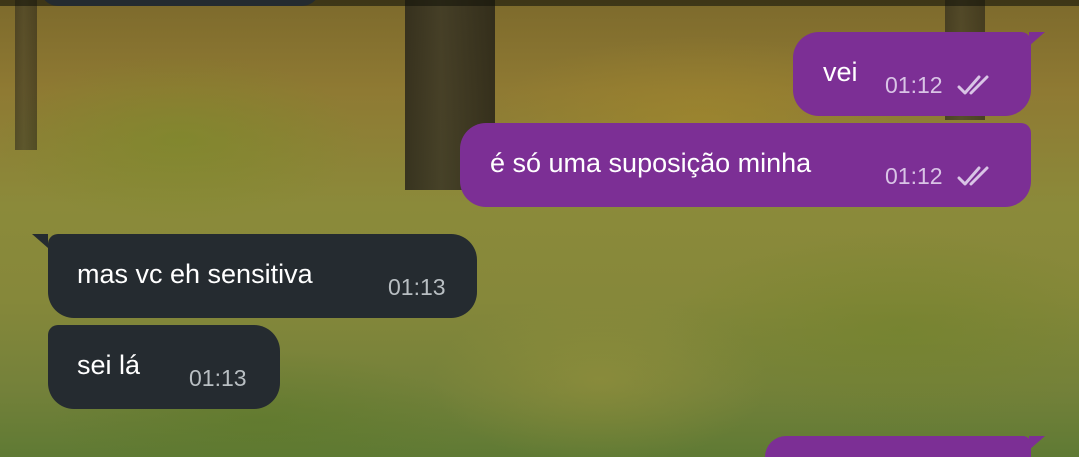 The width and height of the screenshot is (1079, 457). What do you see at coordinates (180, 3) in the screenshot?
I see `clipped-previous-message` at bounding box center [180, 3].